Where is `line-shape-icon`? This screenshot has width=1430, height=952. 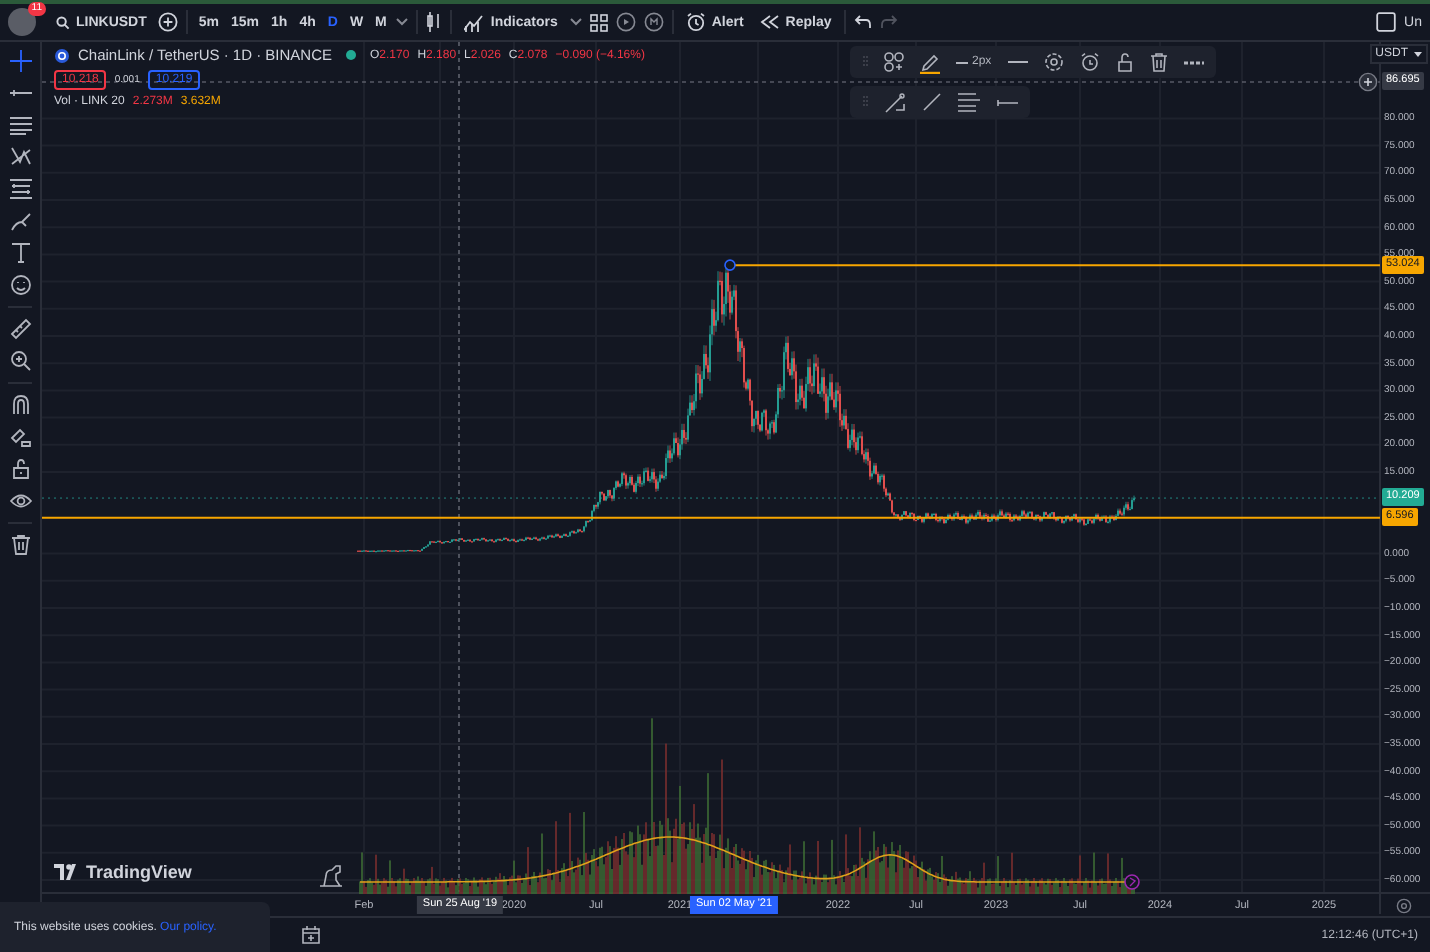
line-shape-icon is located at coordinates (895, 102).